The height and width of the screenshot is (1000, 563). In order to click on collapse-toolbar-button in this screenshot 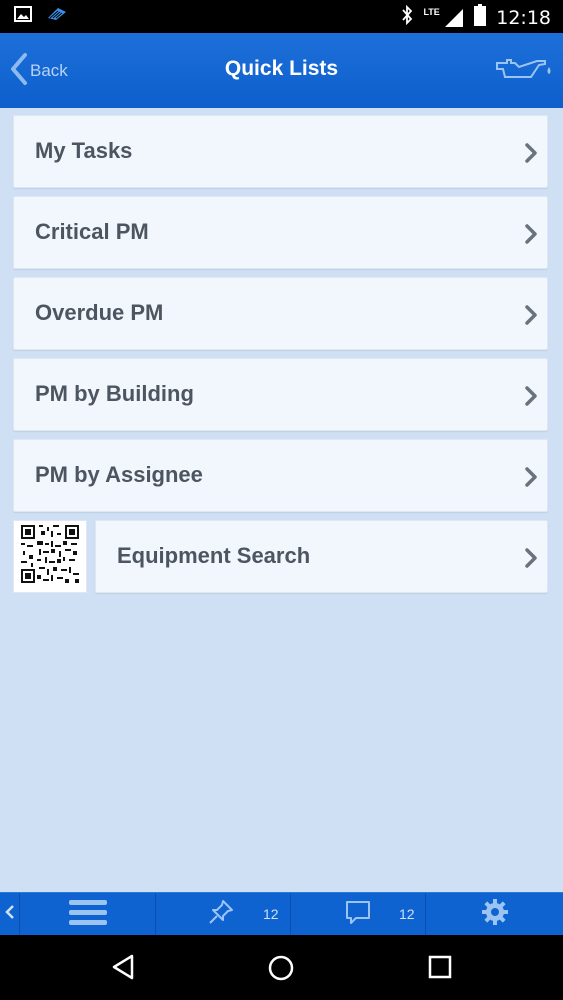, I will do `click(10, 914)`.